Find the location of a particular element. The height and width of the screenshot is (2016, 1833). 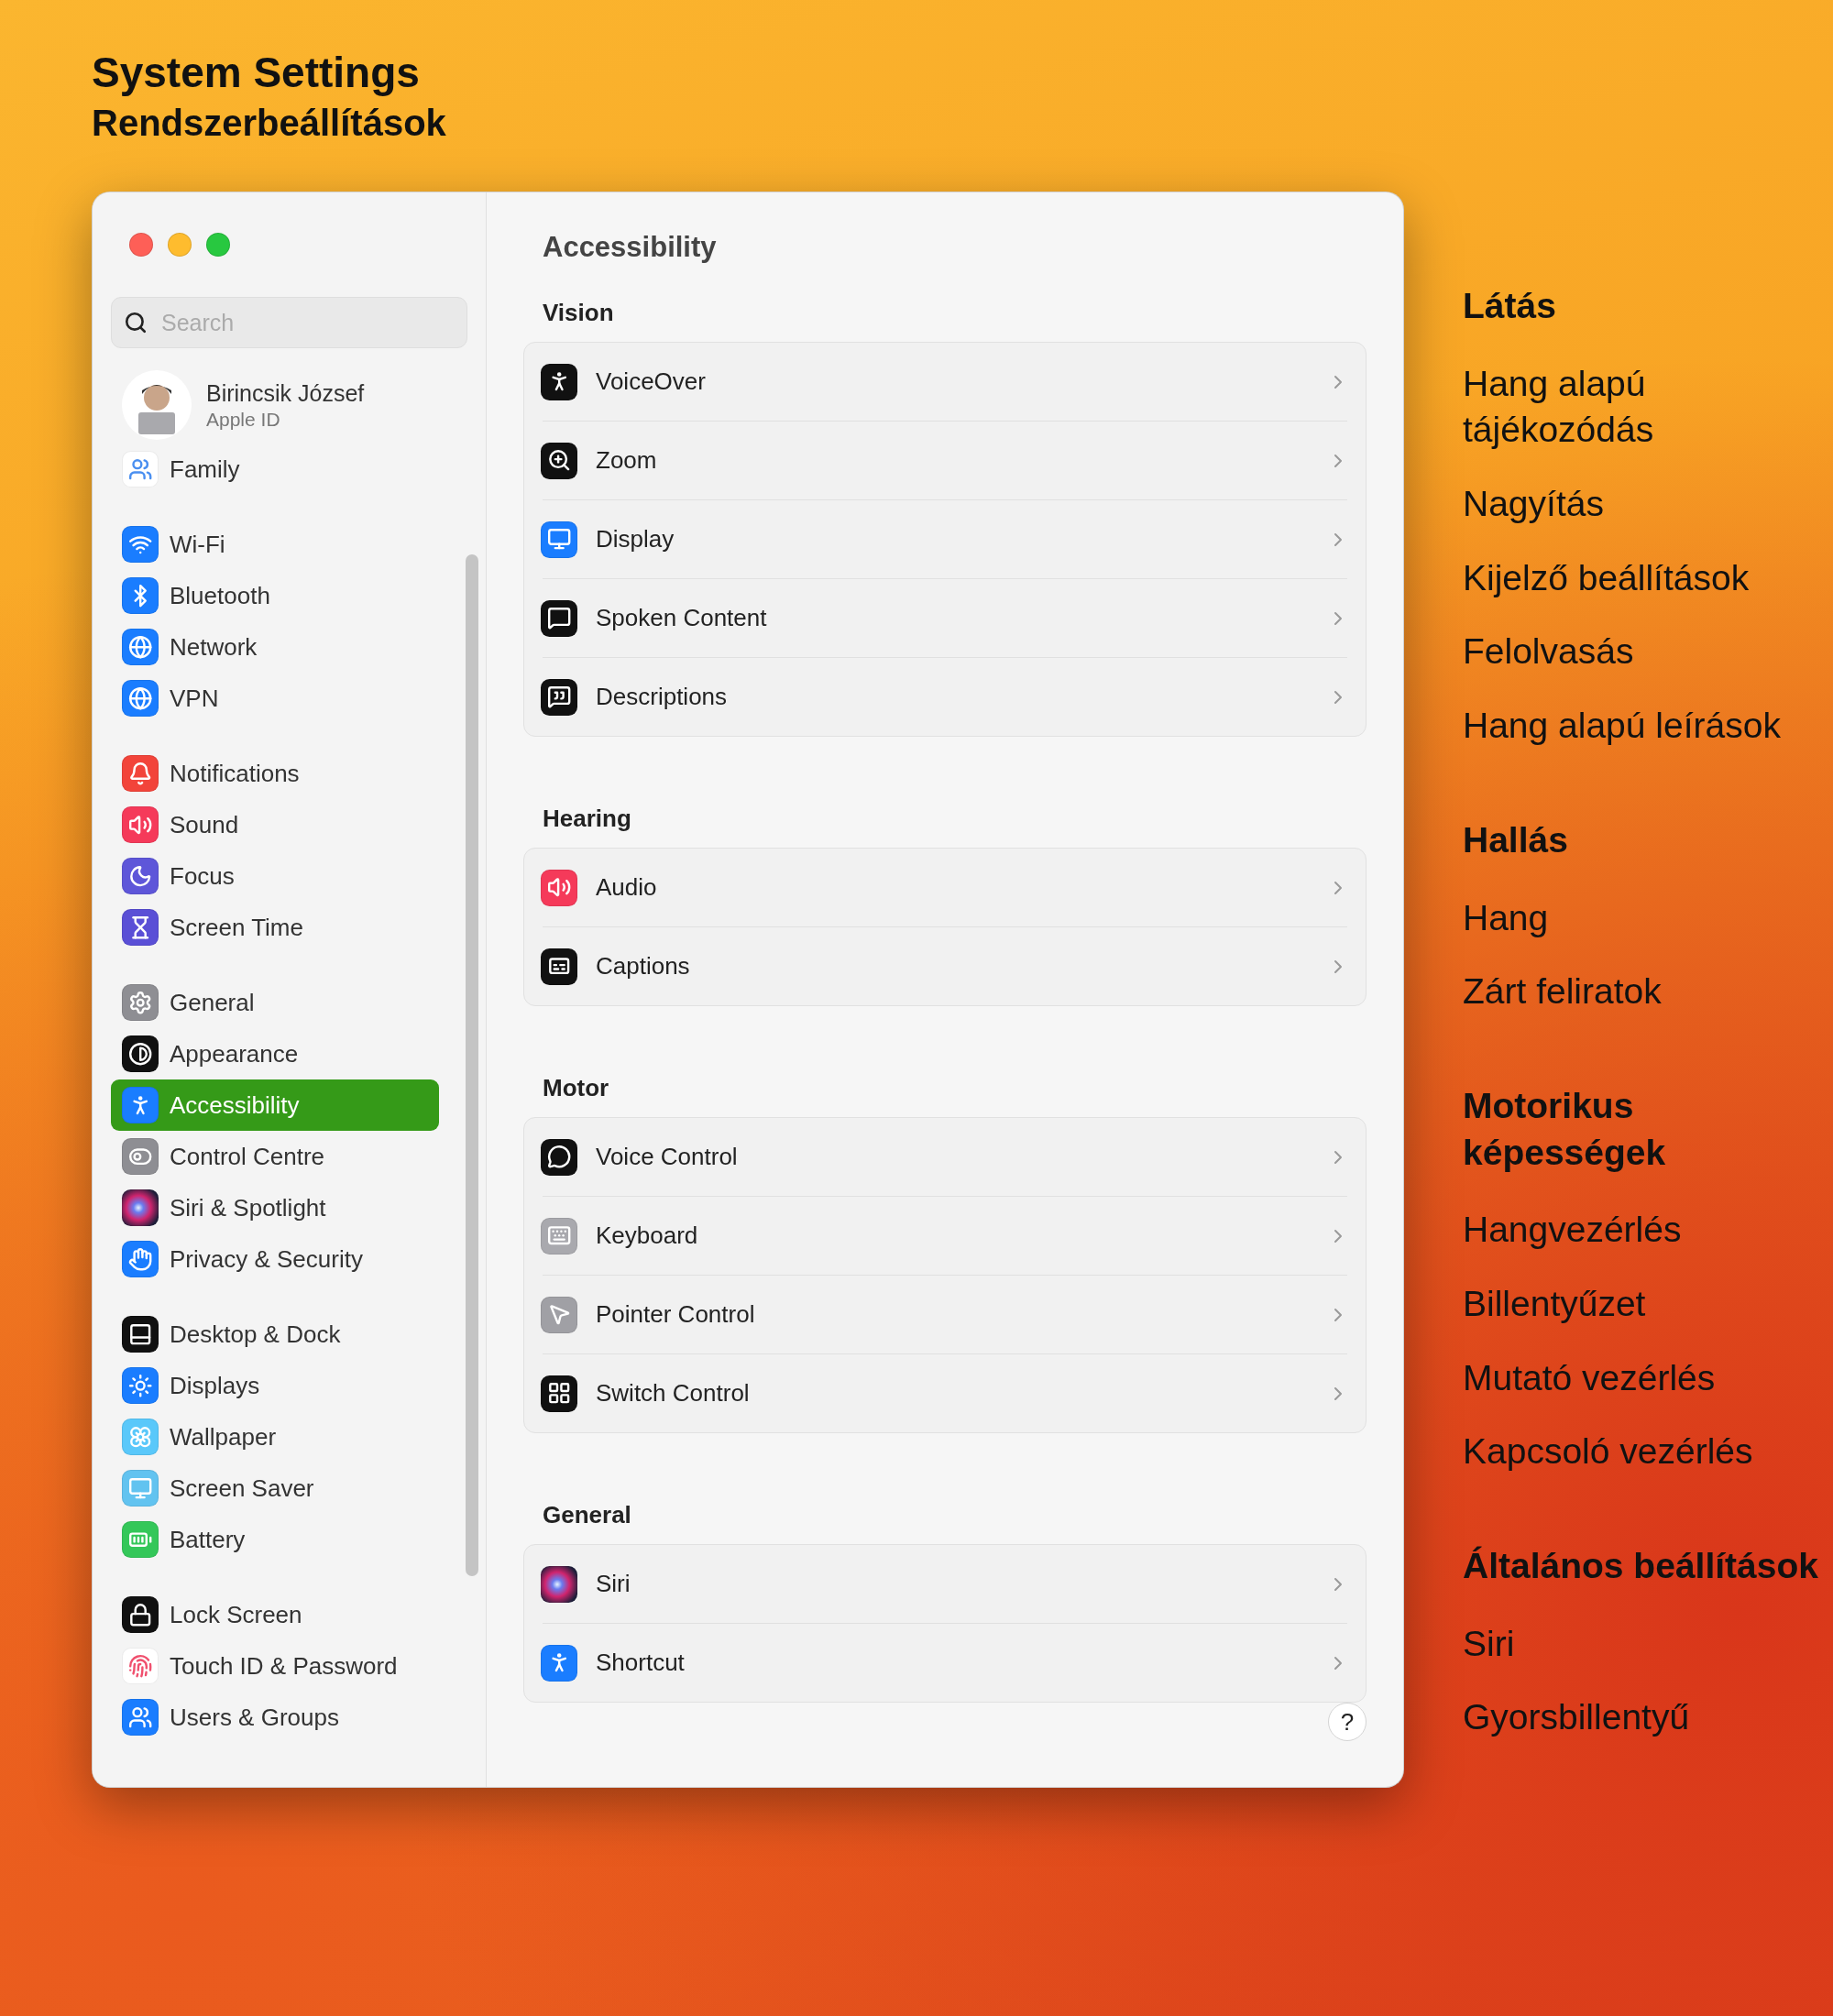

annotation-text: Hang alapú tájékozódás is located at coordinates (1559, 407).